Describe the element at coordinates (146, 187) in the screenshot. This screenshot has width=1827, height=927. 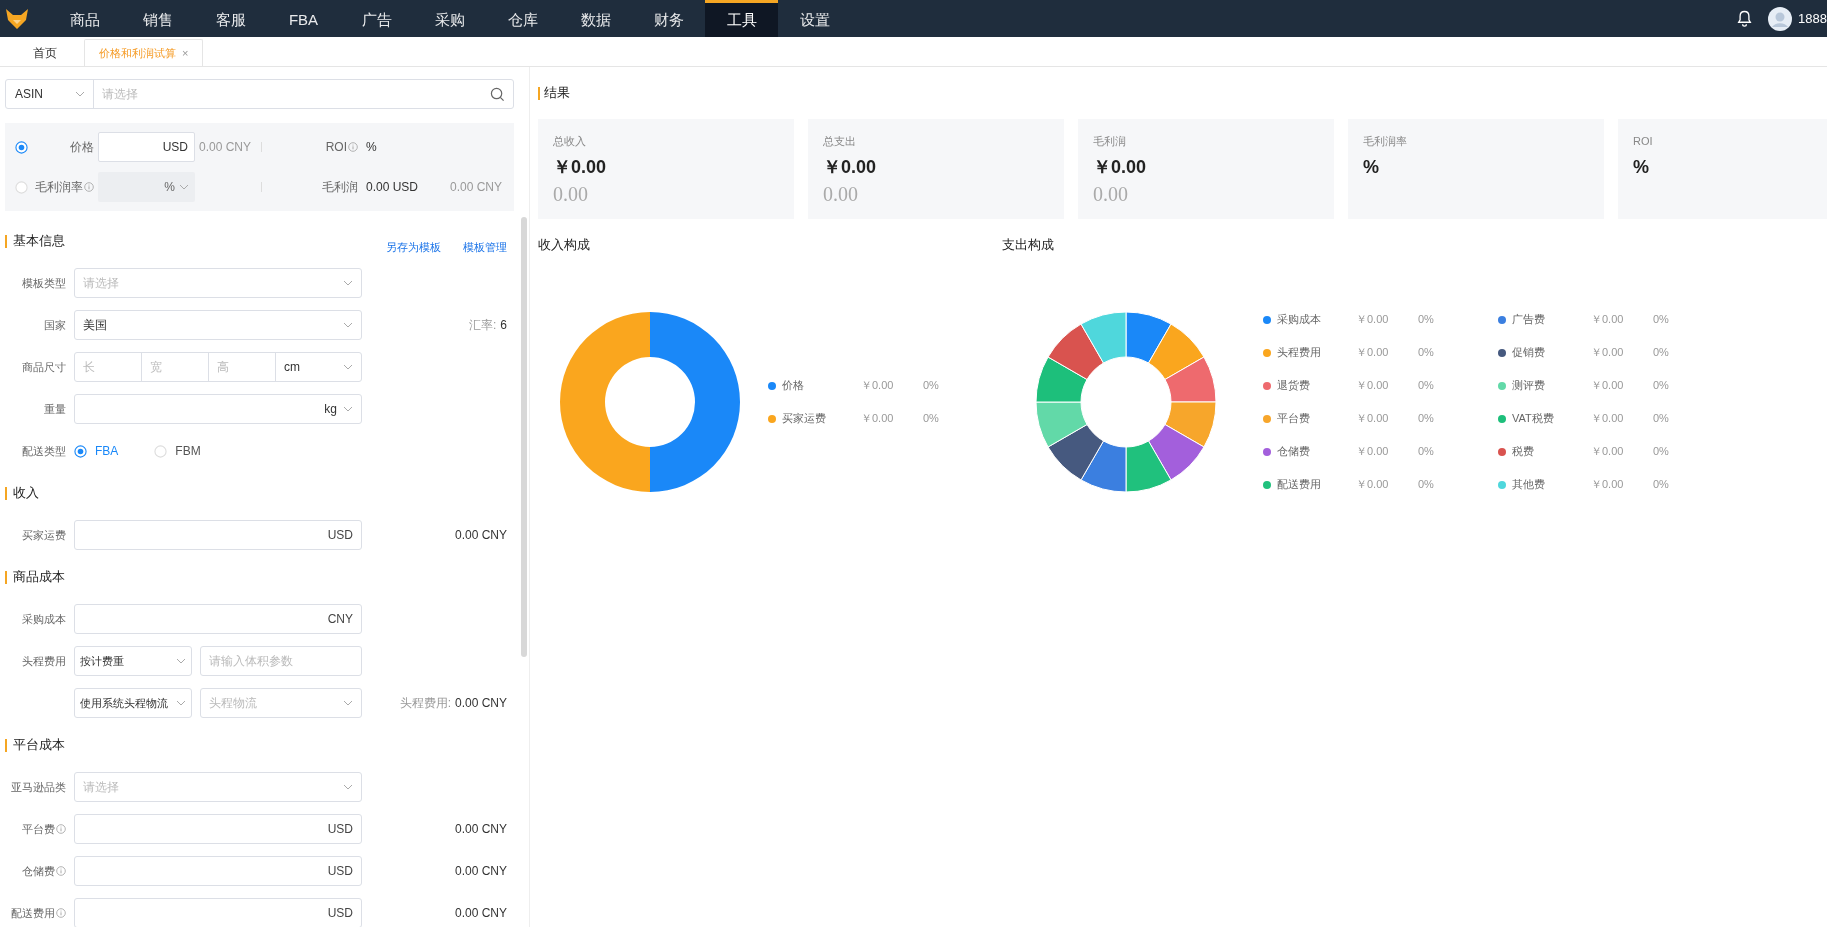
I see `input-field: %` at that location.